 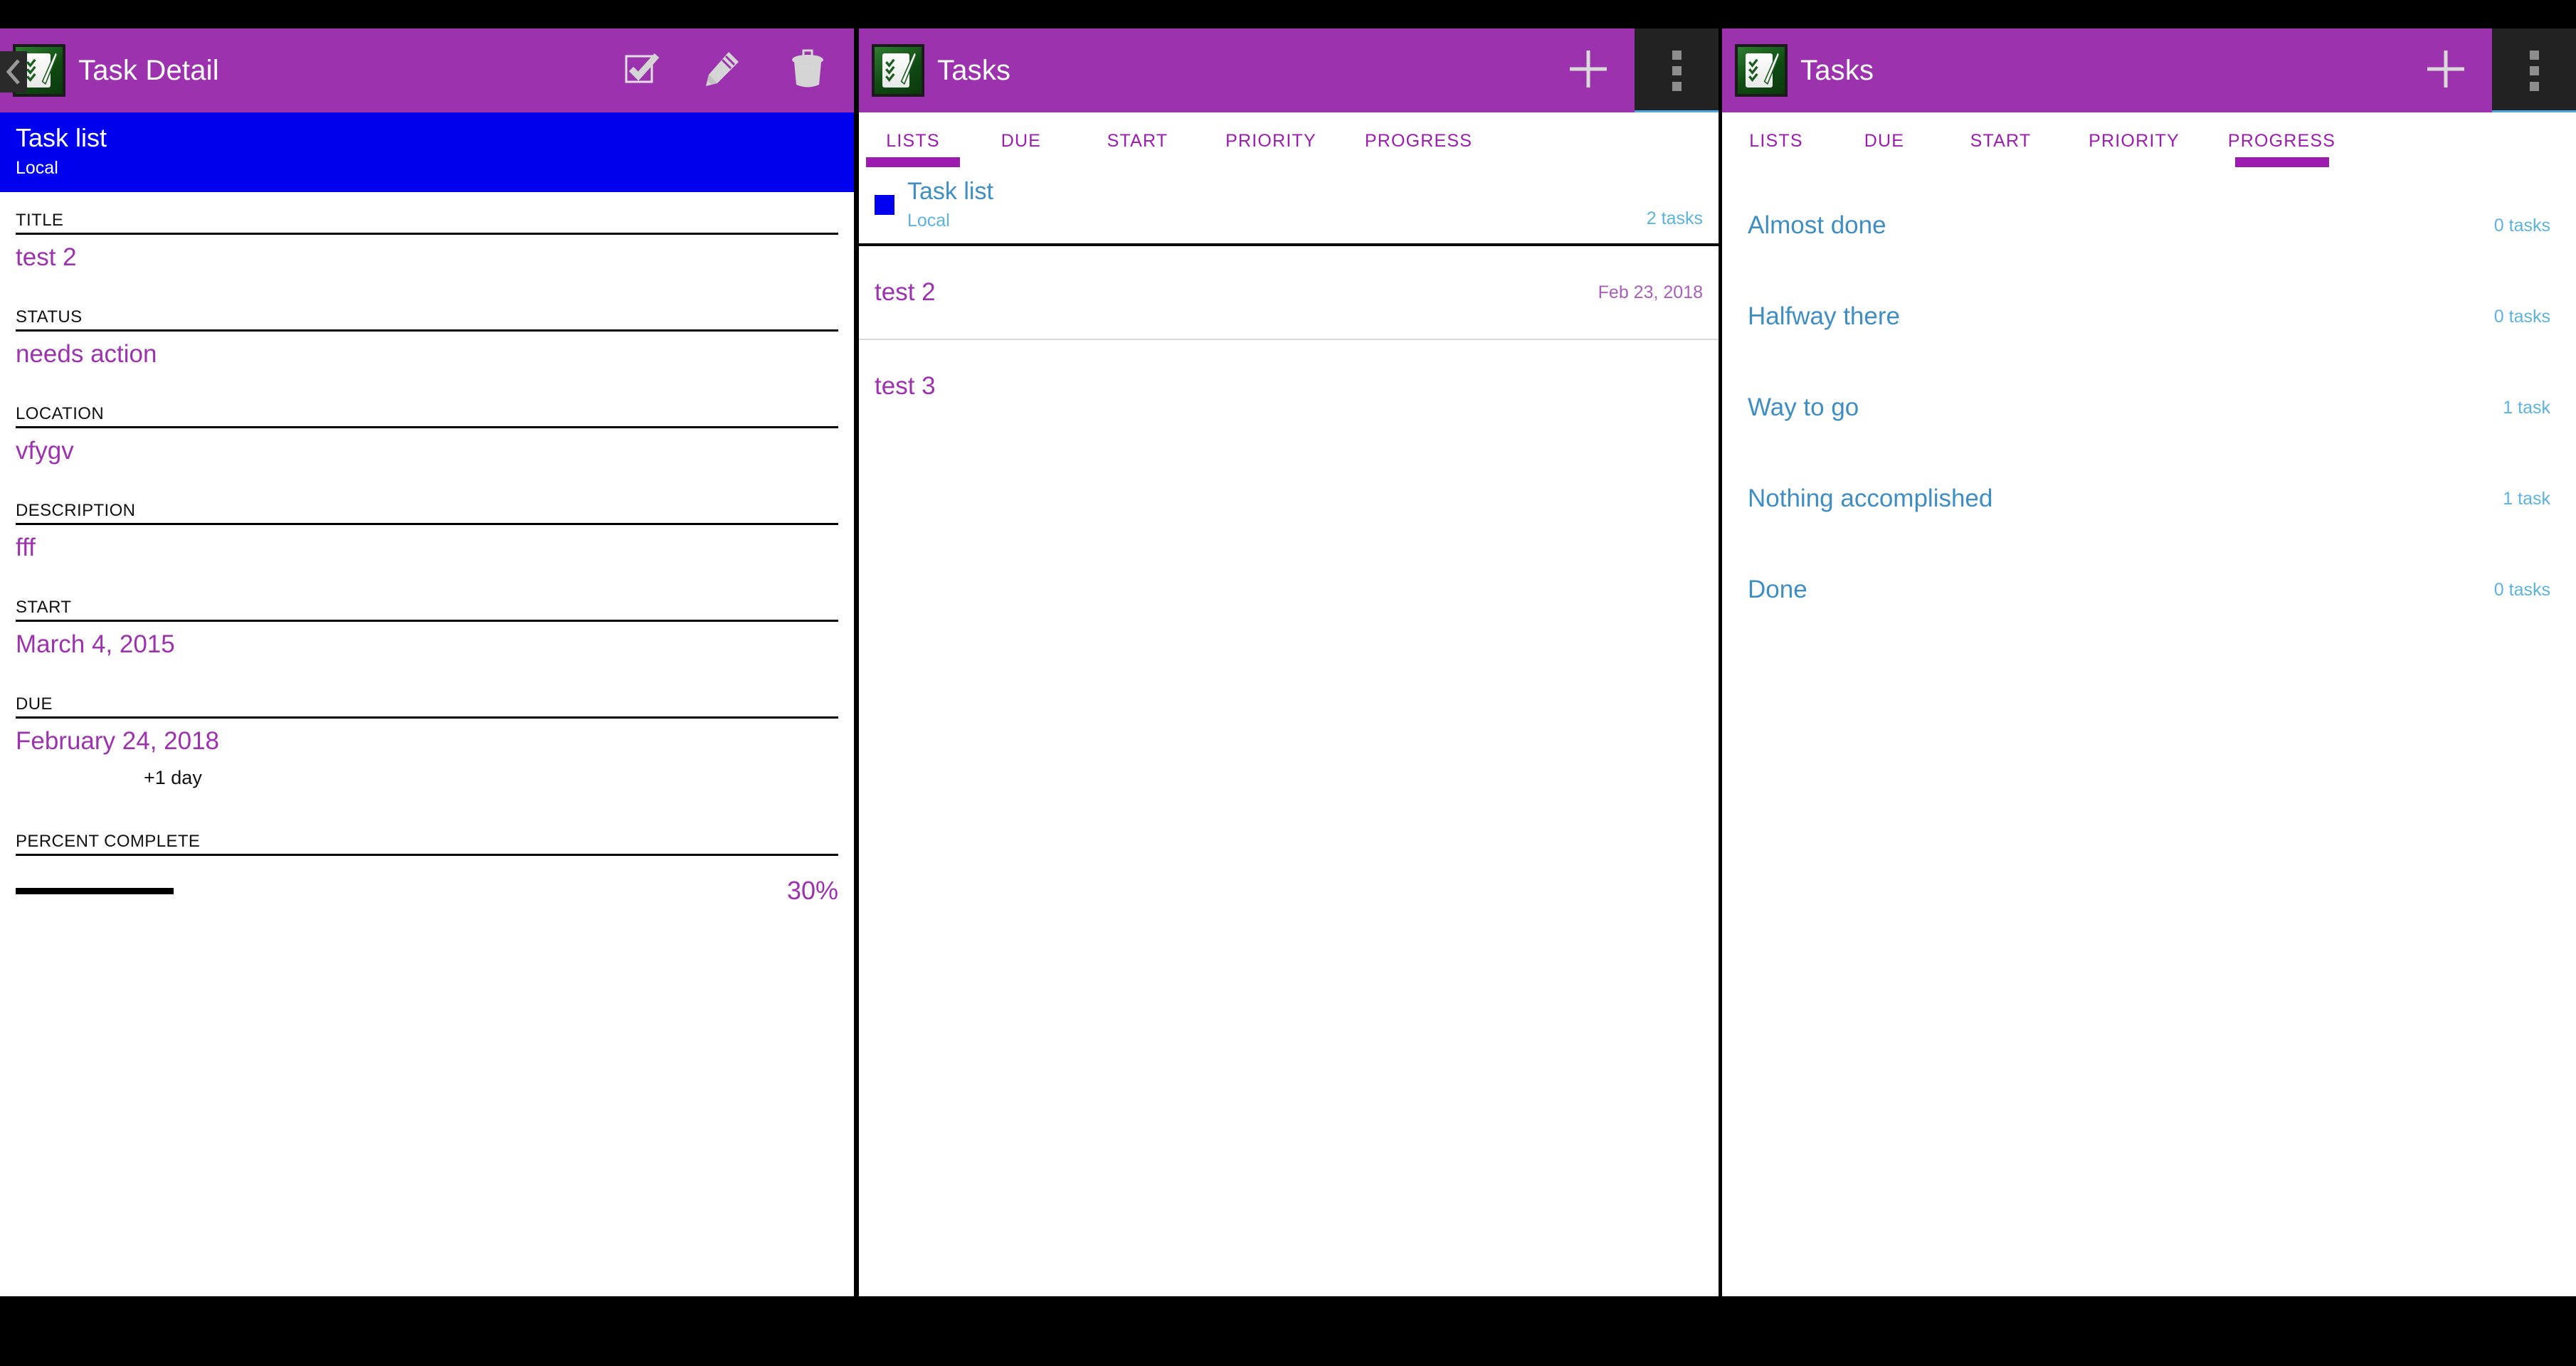 I want to click on banner-list-name: Task list, so click(x=62, y=137).